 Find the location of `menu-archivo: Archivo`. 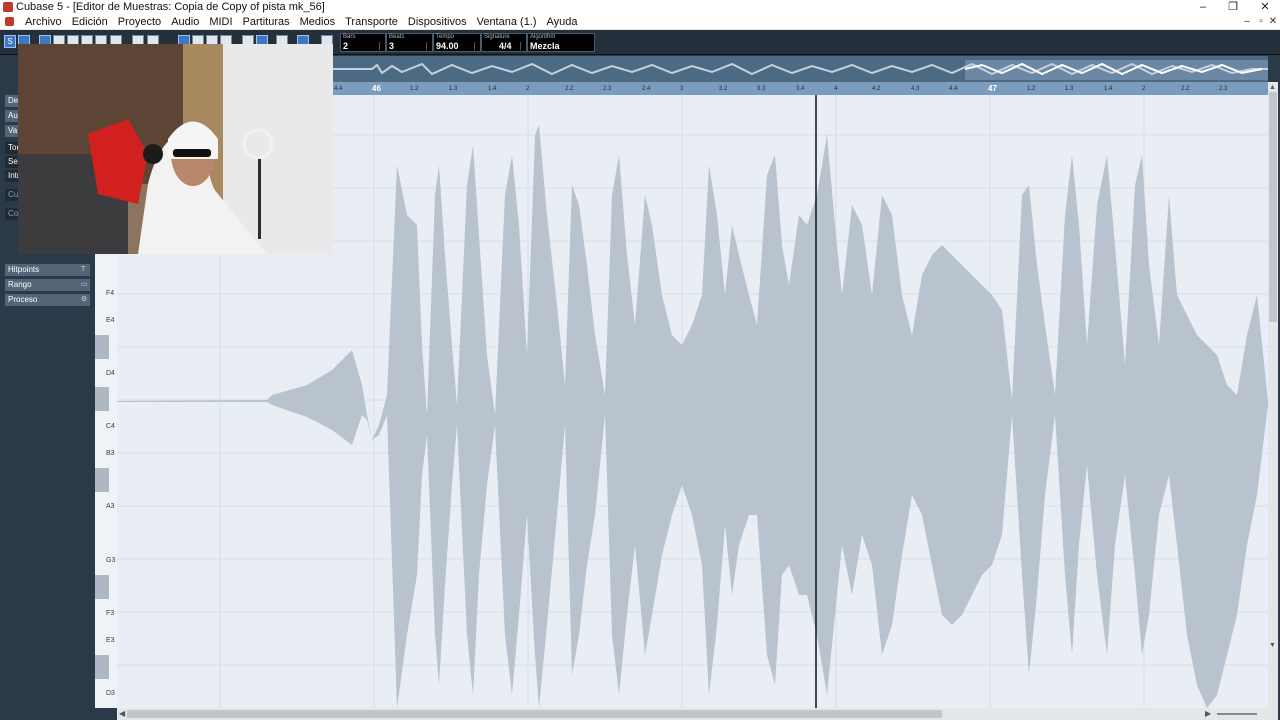

menu-archivo: Archivo is located at coordinates (43, 22).